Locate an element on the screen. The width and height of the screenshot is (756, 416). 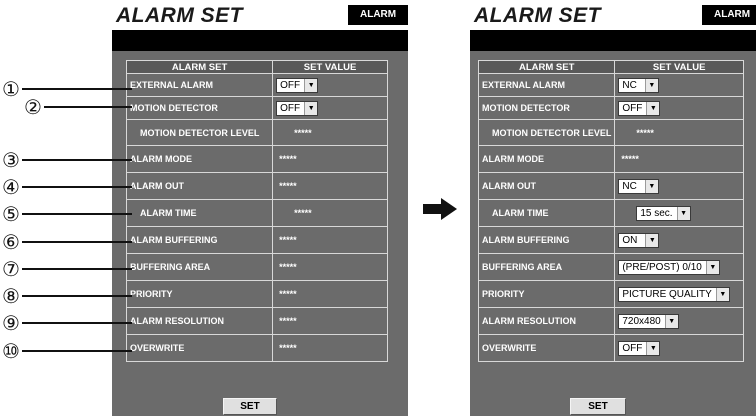
row-label: OVERWRITE is located at coordinates (546, 348).